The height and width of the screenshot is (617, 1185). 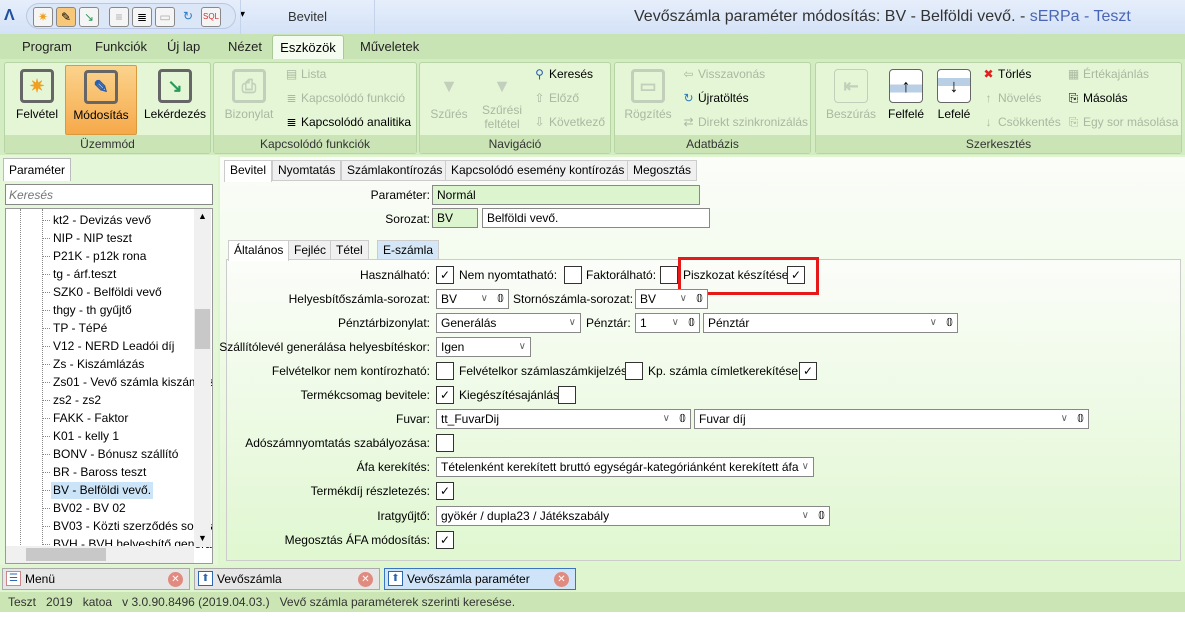 What do you see at coordinates (954, 100) in the screenshot?
I see `lefele-button: ↓ Lefelé` at bounding box center [954, 100].